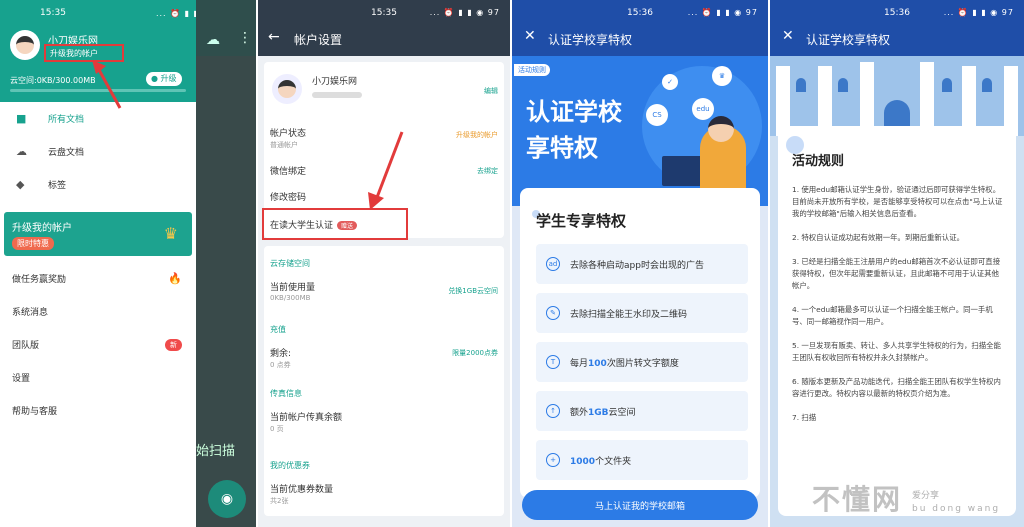 The height and width of the screenshot is (527, 1024). What do you see at coordinates (98, 234) in the screenshot?
I see `vip-banner: 升级我的帐户 限时特惠 ♛` at bounding box center [98, 234].